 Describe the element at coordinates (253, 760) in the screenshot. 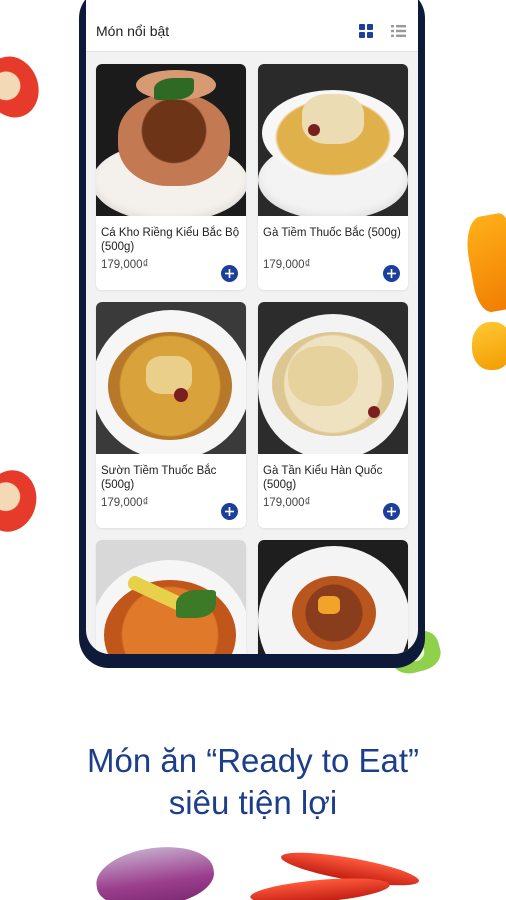

I see `tagline-line-1: Món ăn “Ready to Eat”` at that location.